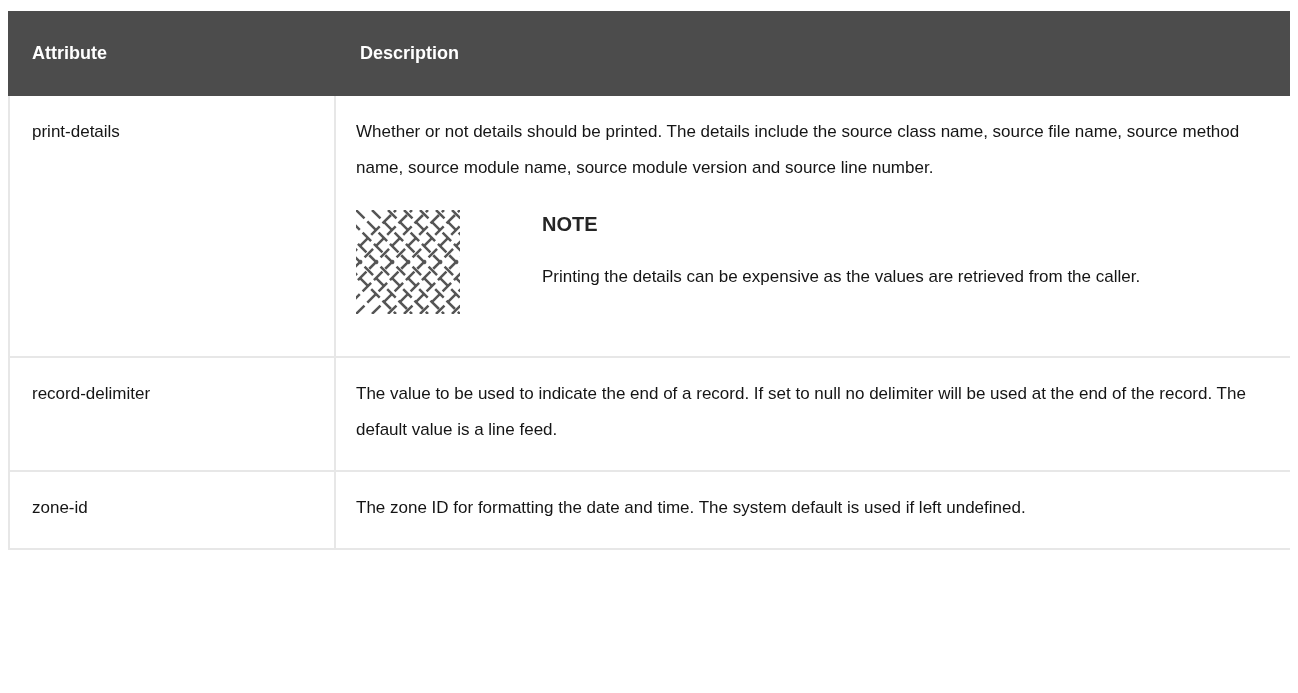  Describe the element at coordinates (408, 262) in the screenshot. I see `note-pattern-icon` at that location.